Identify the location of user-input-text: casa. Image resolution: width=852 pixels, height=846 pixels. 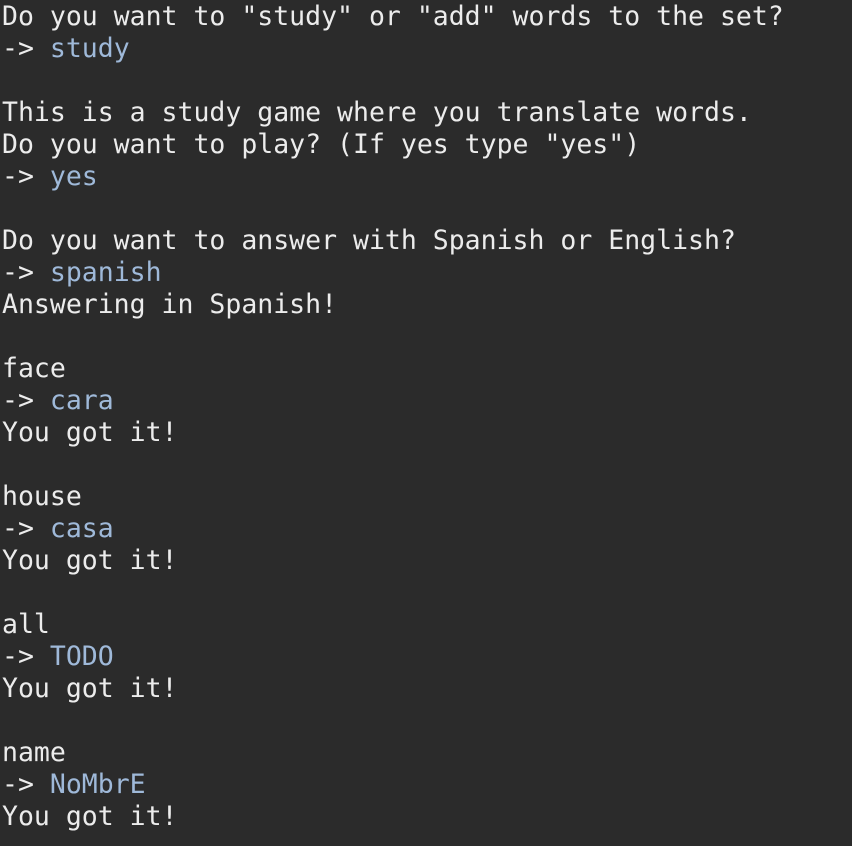
(81, 528).